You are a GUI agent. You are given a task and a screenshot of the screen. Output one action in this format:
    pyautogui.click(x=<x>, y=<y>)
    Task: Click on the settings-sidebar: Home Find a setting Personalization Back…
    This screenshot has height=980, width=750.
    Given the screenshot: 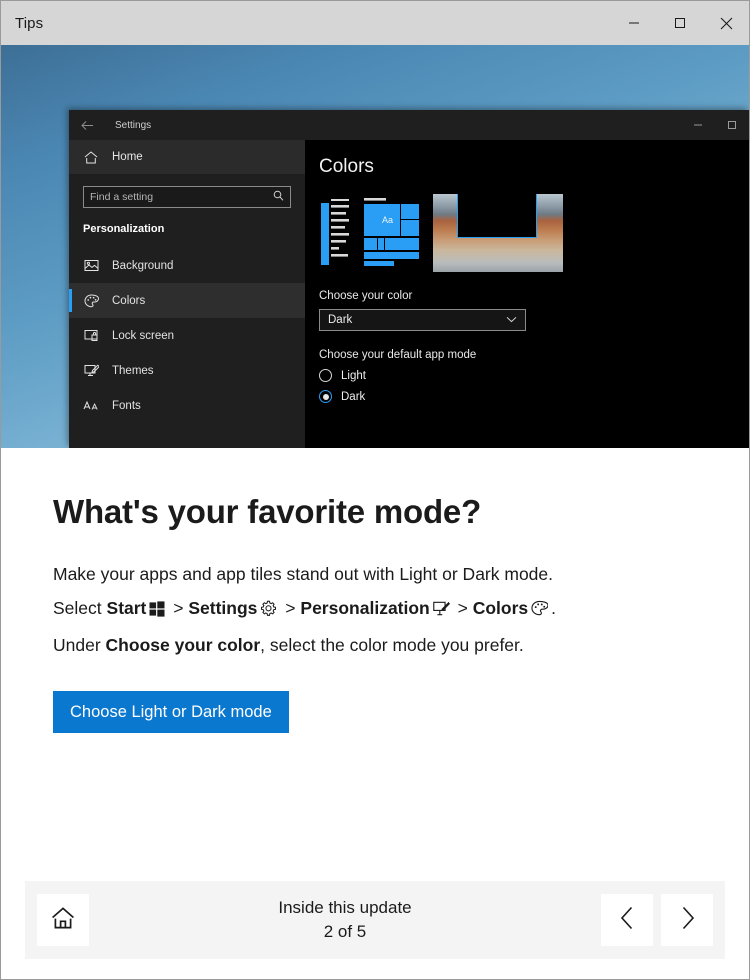 What is the action you would take?
    pyautogui.click(x=187, y=279)
    